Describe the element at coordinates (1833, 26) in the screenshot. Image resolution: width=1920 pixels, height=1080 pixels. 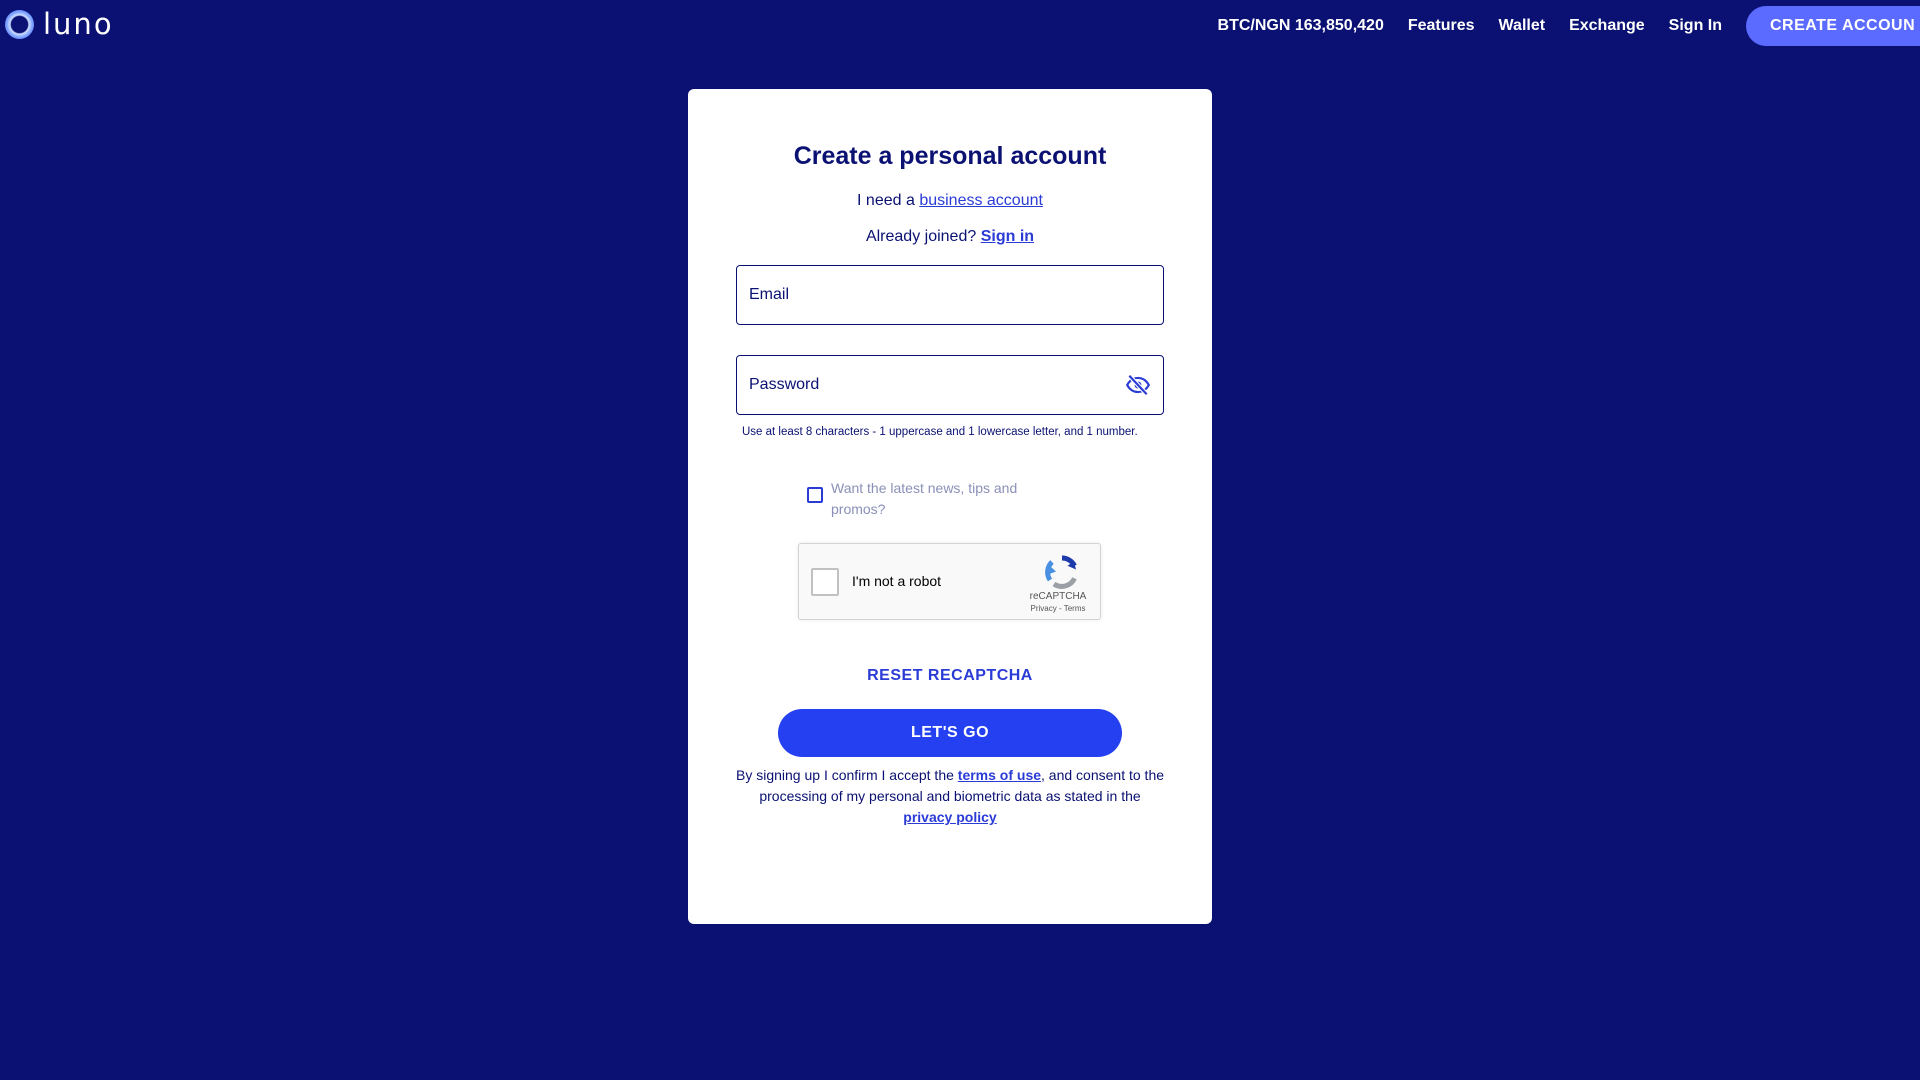
I see `create-account-button: CREATE ACCOUN` at that location.